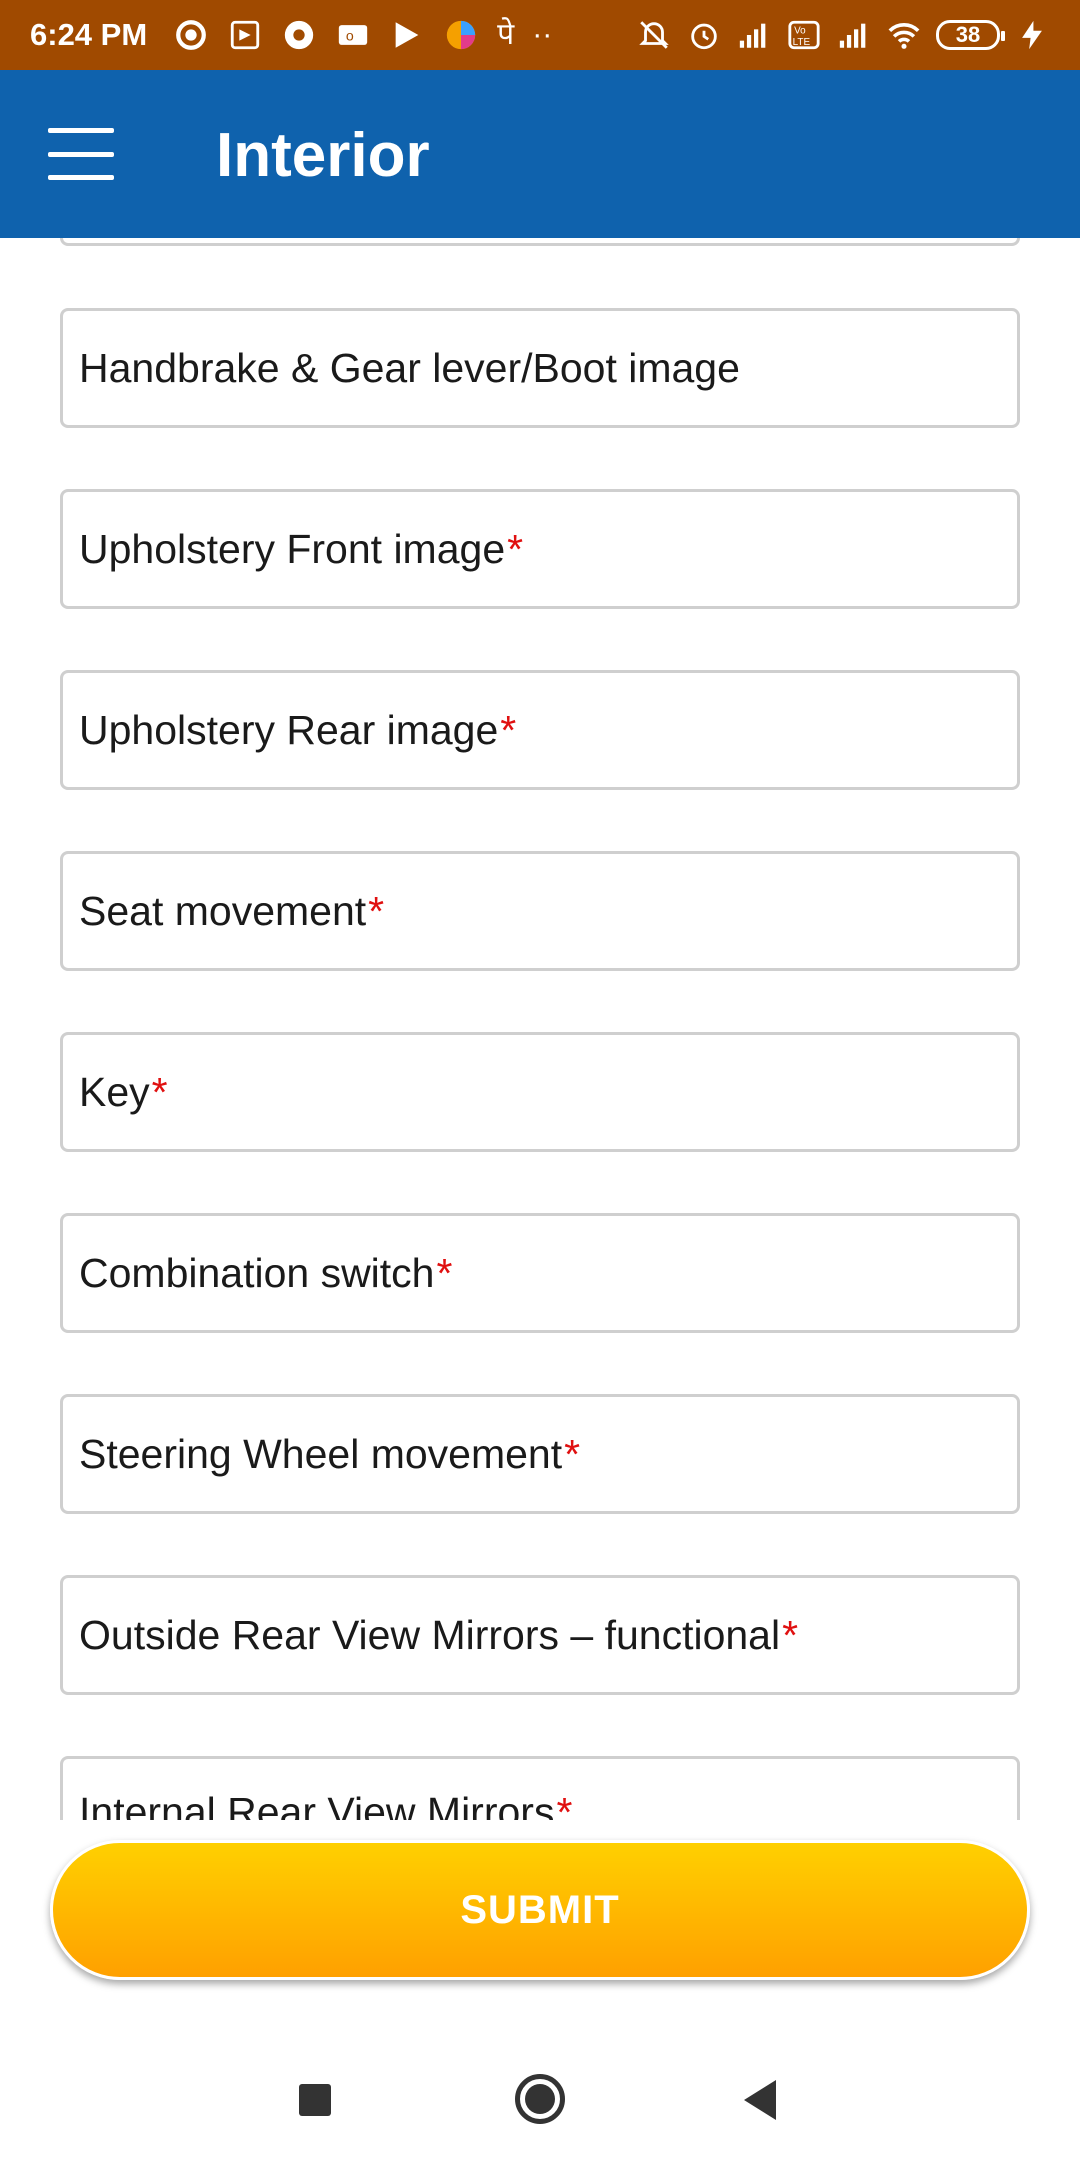  Describe the element at coordinates (317, 1804) in the screenshot. I see `field-label: Internal Rear View Mirrors` at that location.